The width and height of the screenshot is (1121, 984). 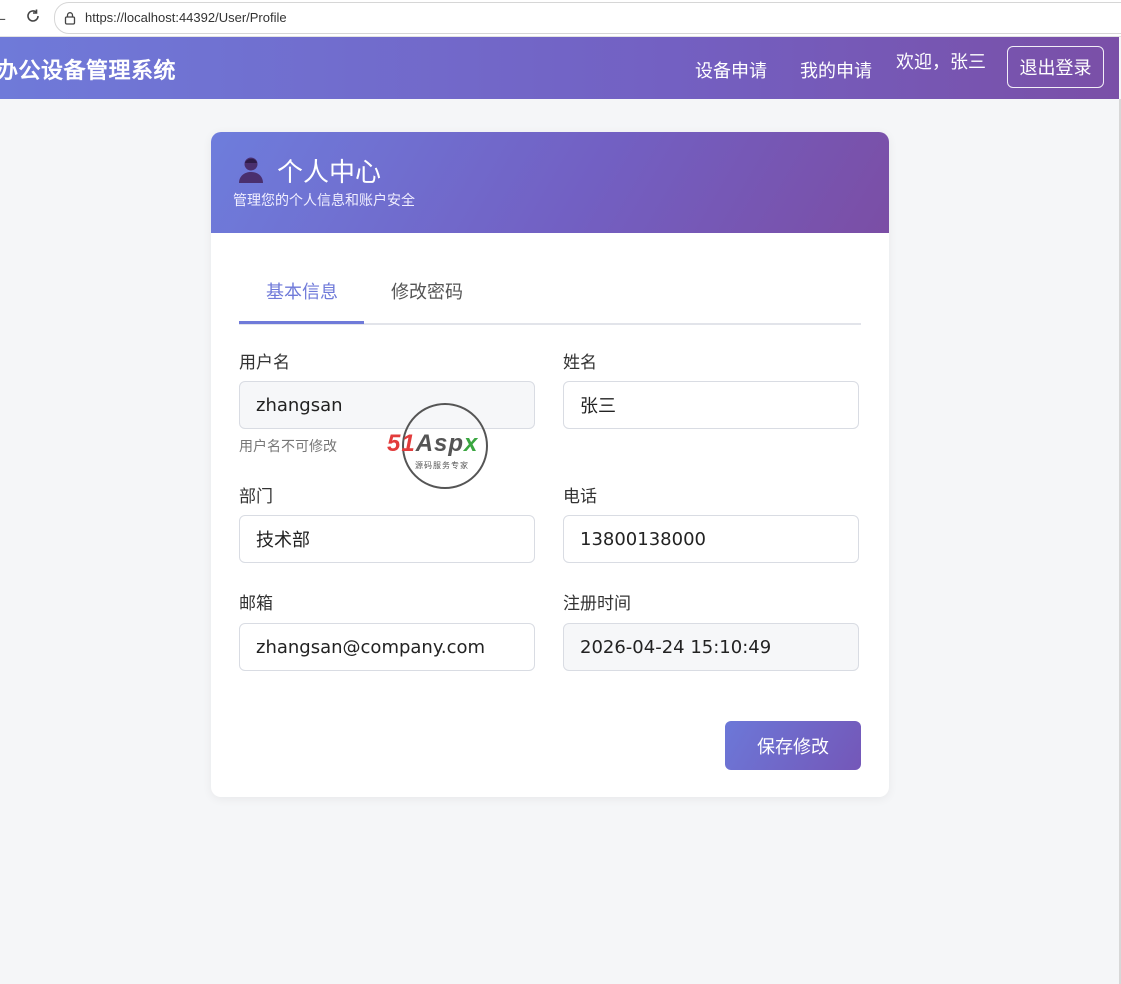 I want to click on name-field, so click(x=711, y=405).